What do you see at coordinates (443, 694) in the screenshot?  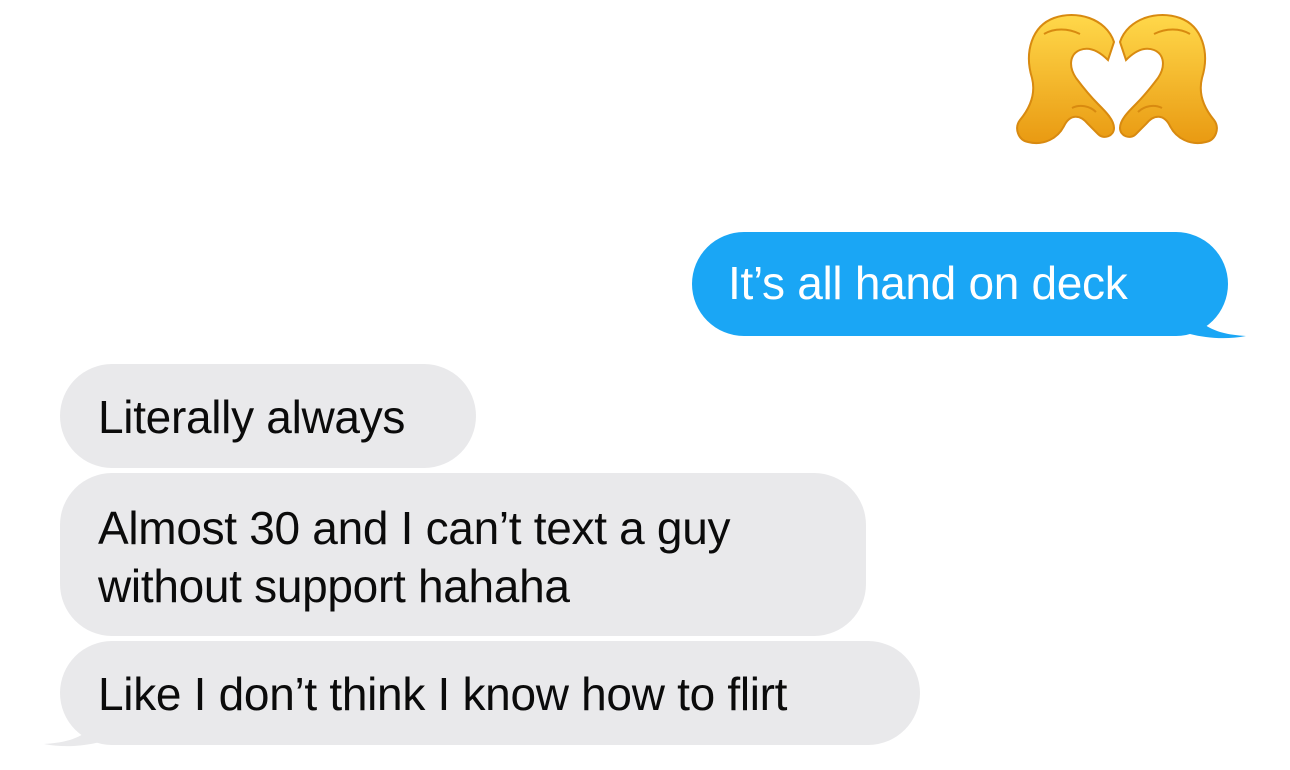 I see `message-text: Like I don’t think I know how to flirt` at bounding box center [443, 694].